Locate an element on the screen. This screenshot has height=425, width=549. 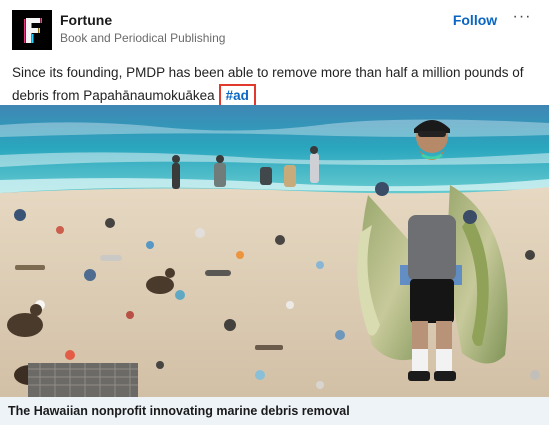
author-name: Fortune is located at coordinates (86, 20).